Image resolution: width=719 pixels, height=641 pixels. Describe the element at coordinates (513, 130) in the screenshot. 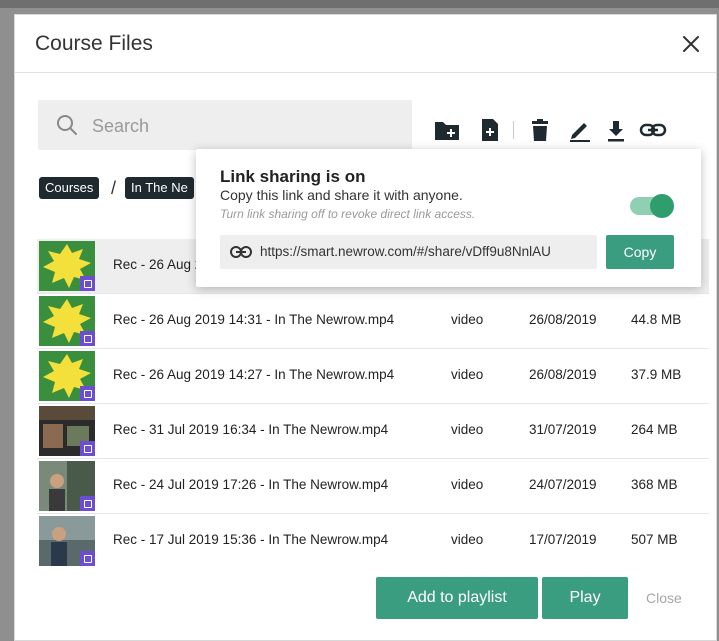

I see `toolbar-divider` at that location.